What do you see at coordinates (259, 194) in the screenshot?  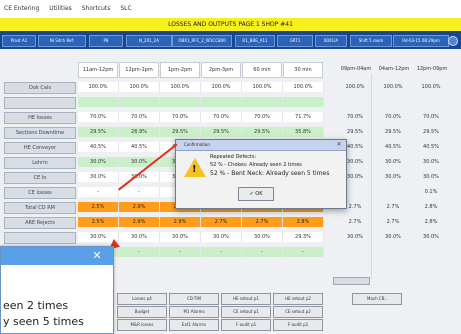 I see `ok-label: OK` at bounding box center [259, 194].